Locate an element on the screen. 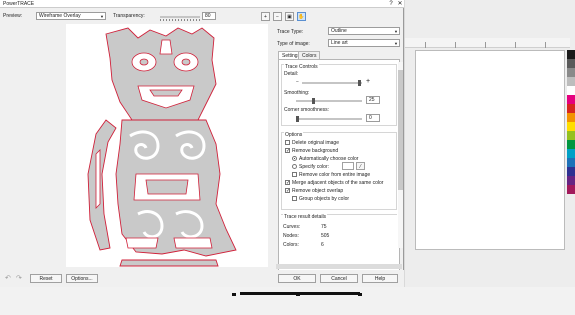  corner-smoothness-slider-thumb is located at coordinates (297, 119).